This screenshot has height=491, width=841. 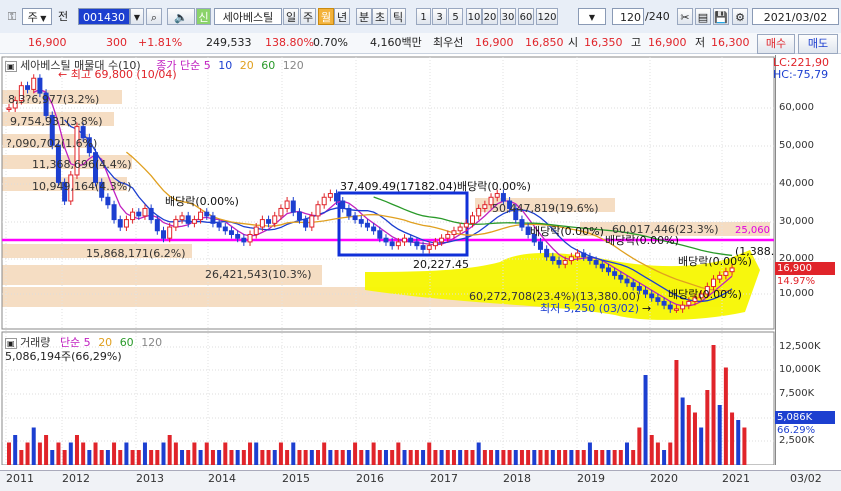 I want to click on period-1: 주, so click(x=308, y=16).